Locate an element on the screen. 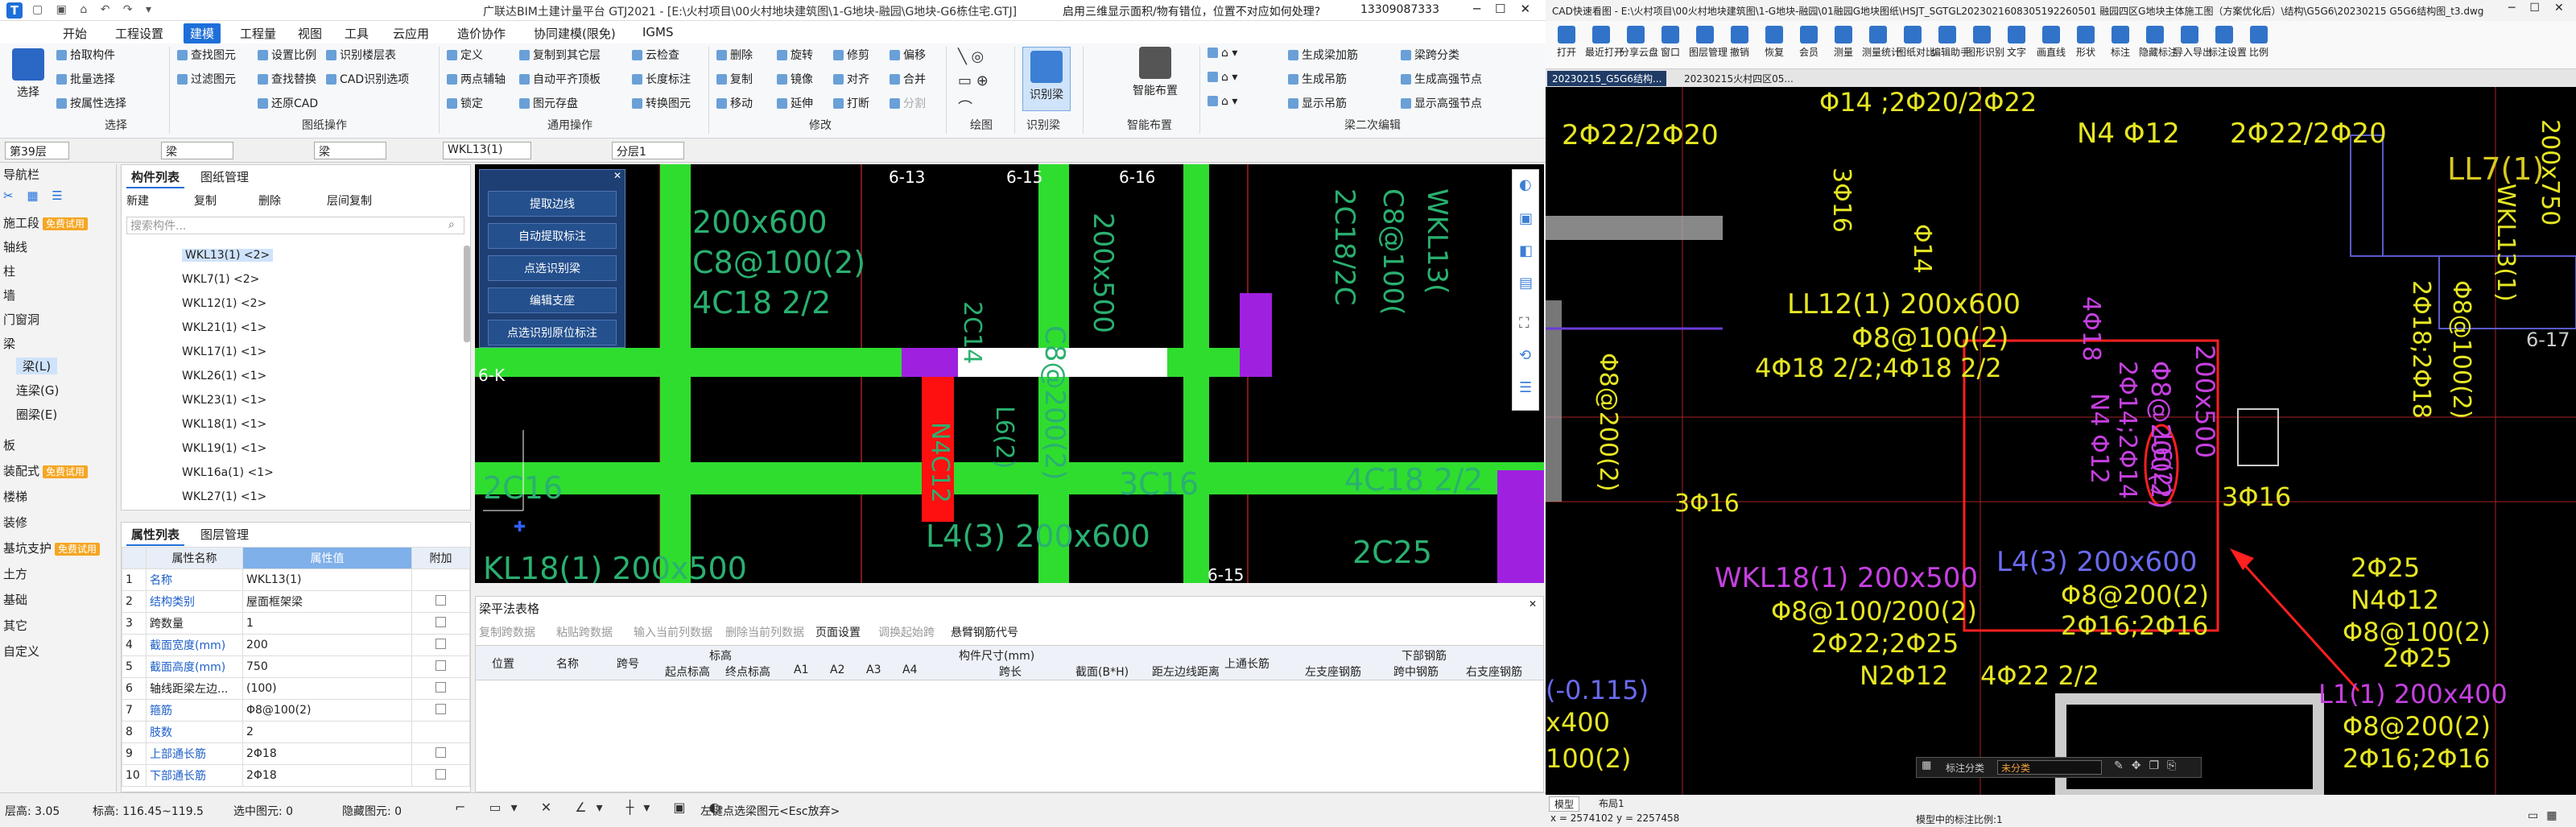 The image size is (2576, 827). viewer-button: 图纸对比 is located at coordinates (1916, 43).